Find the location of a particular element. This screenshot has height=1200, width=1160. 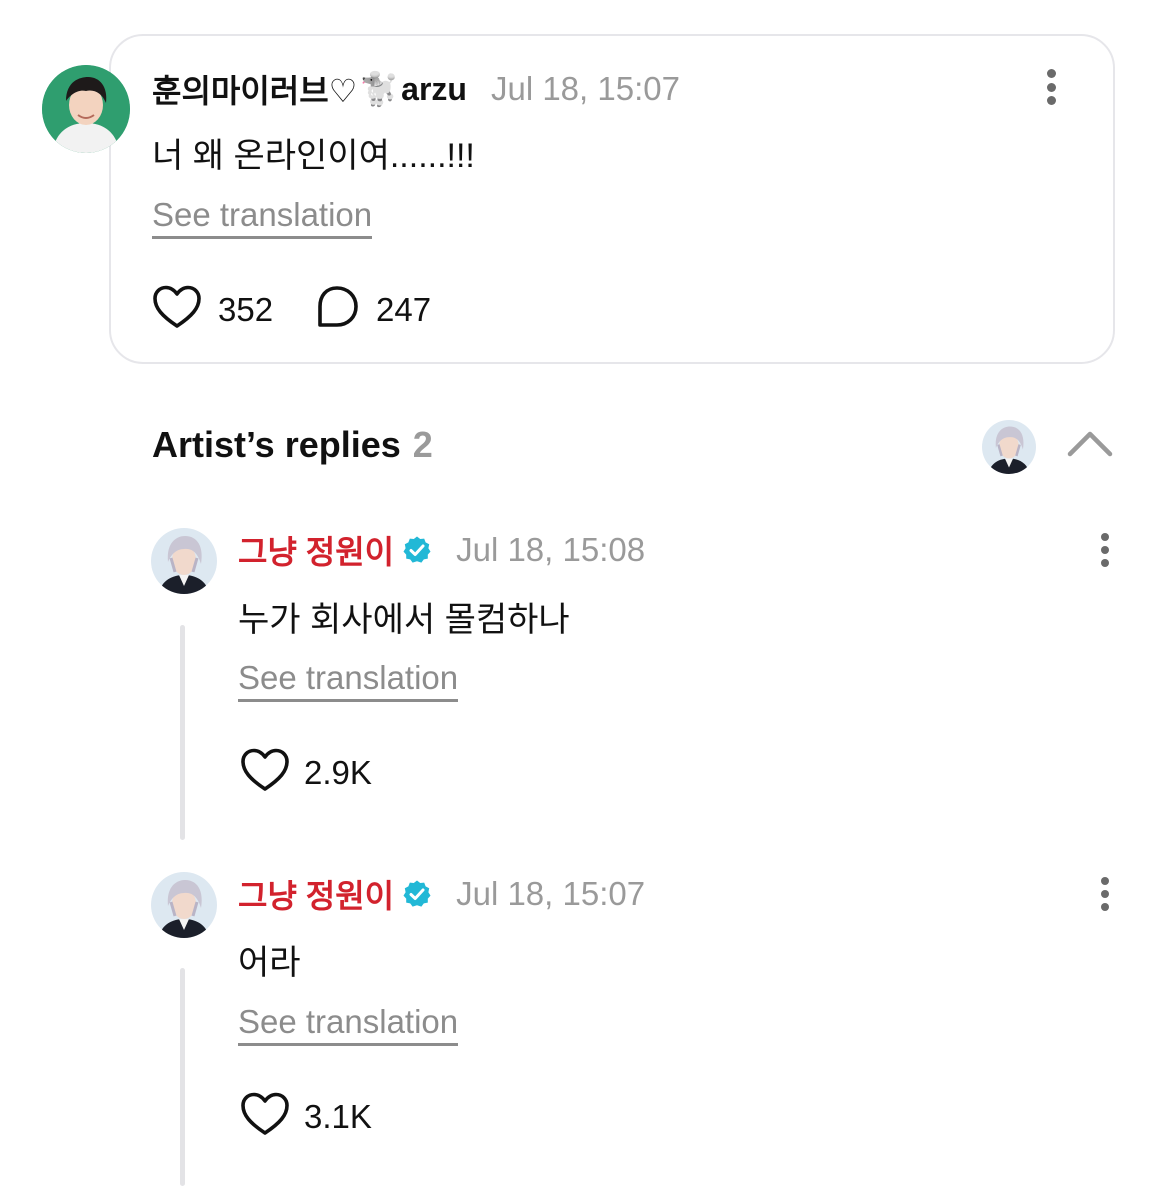

reply-header: 그냥 정원이 Jul 18, 15:07 is located at coordinates (441, 894).